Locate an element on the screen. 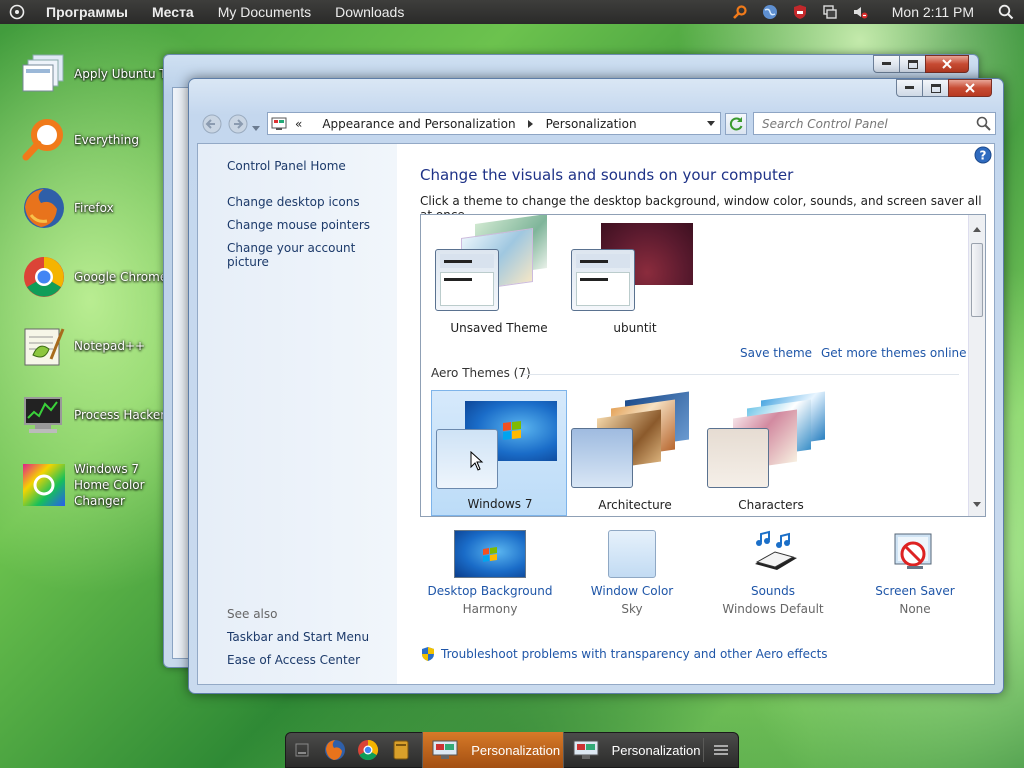 The width and height of the screenshot is (1024, 768). setting-value: Harmony is located at coordinates (490, 609).